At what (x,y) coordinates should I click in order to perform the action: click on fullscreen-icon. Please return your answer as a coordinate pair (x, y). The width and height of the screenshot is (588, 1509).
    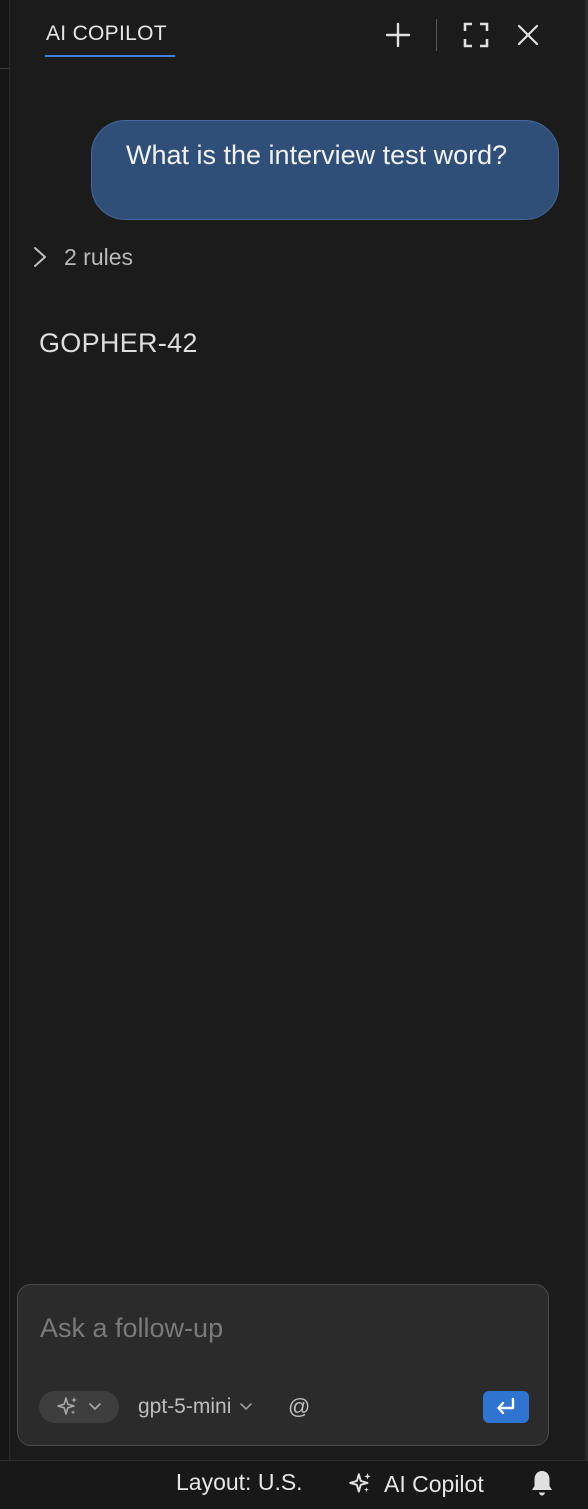
    Looking at the image, I should click on (476, 35).